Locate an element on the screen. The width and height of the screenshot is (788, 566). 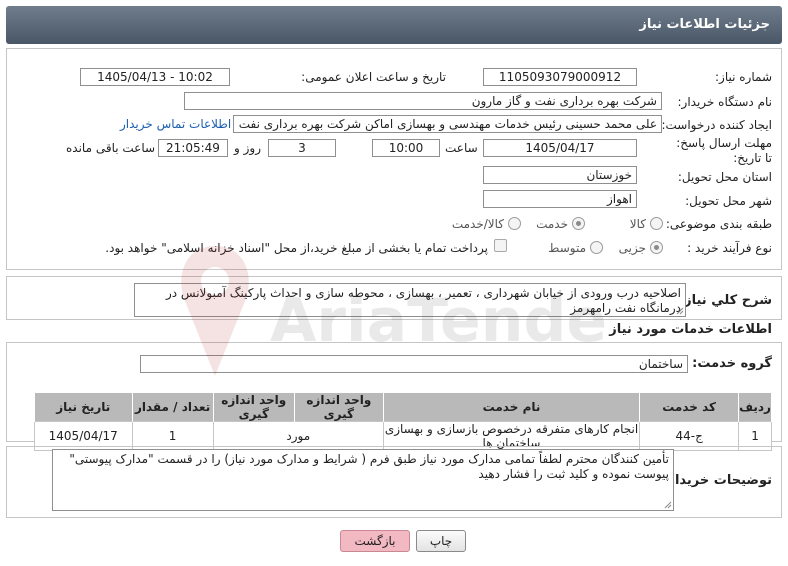
col-need-date: تاریخ نیاز is located at coordinates (83, 407).